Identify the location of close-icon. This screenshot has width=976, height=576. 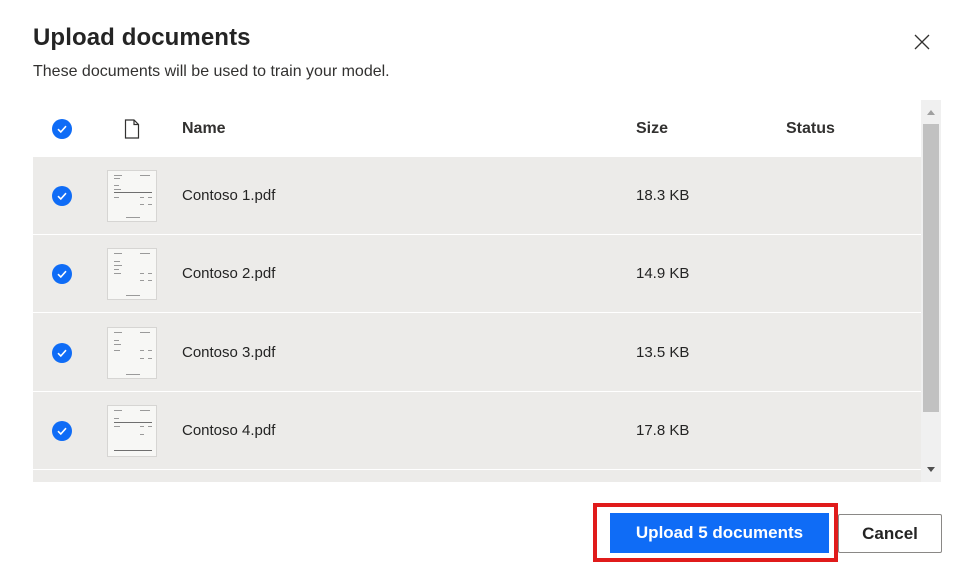
(922, 42).